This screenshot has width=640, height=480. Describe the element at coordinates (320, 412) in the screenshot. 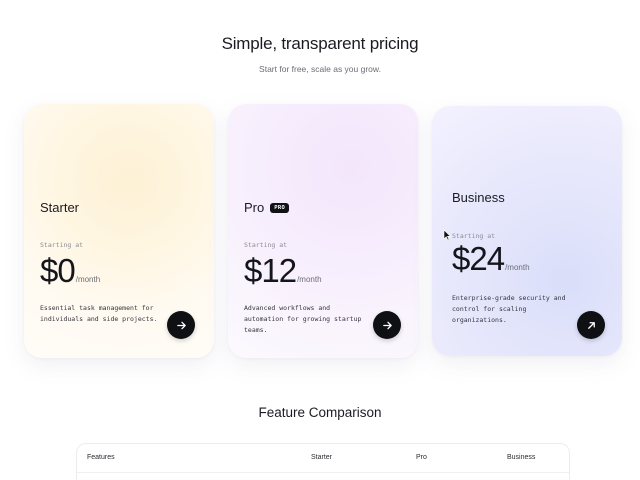

I see `feature-comparison-title: Feature Comparison` at that location.